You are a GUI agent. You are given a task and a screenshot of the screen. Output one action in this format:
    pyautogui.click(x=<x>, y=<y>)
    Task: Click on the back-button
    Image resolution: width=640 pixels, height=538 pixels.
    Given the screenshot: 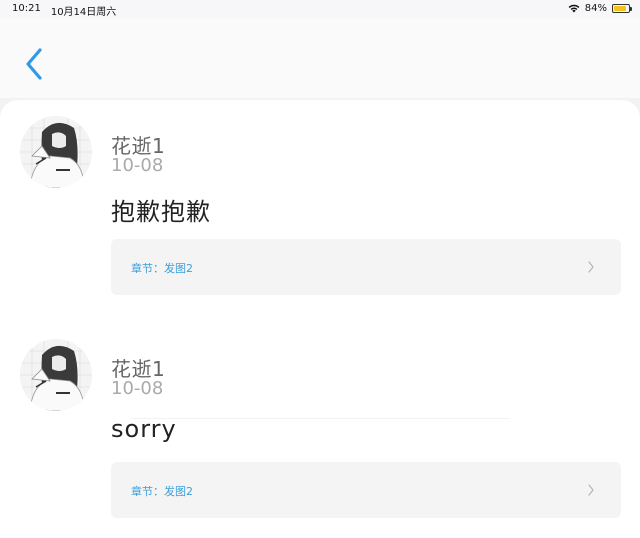 What is the action you would take?
    pyautogui.click(x=35, y=64)
    